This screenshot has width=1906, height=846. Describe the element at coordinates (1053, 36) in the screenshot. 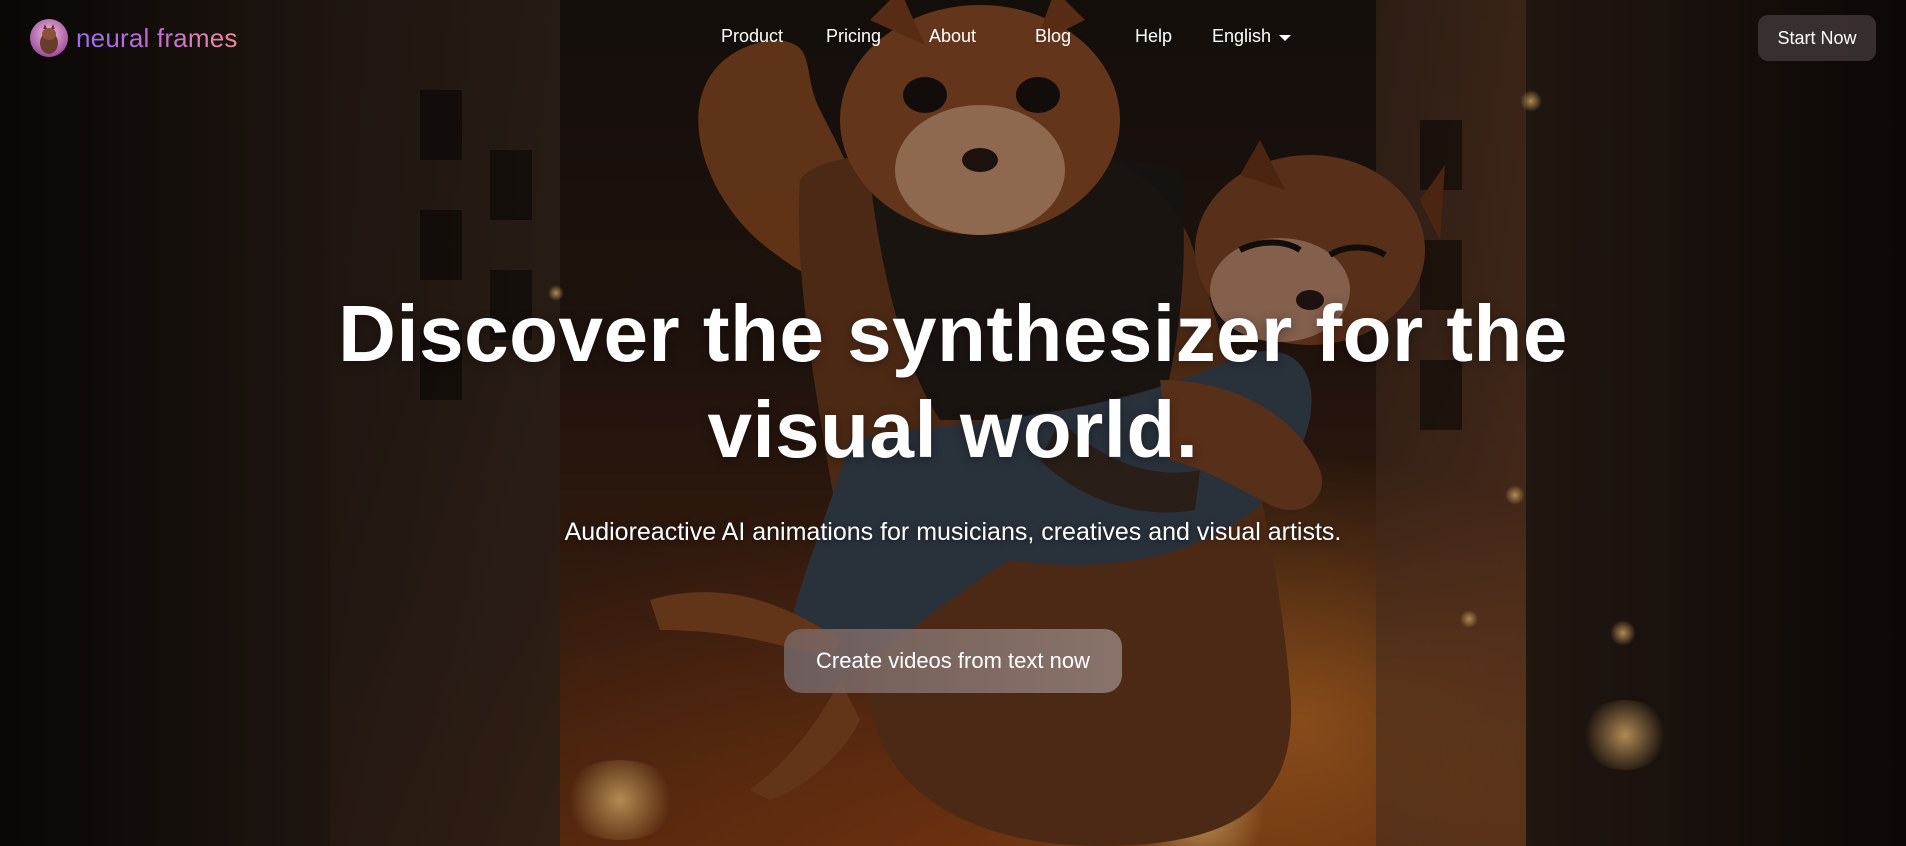

I see `nav-link-blog: Blog` at that location.